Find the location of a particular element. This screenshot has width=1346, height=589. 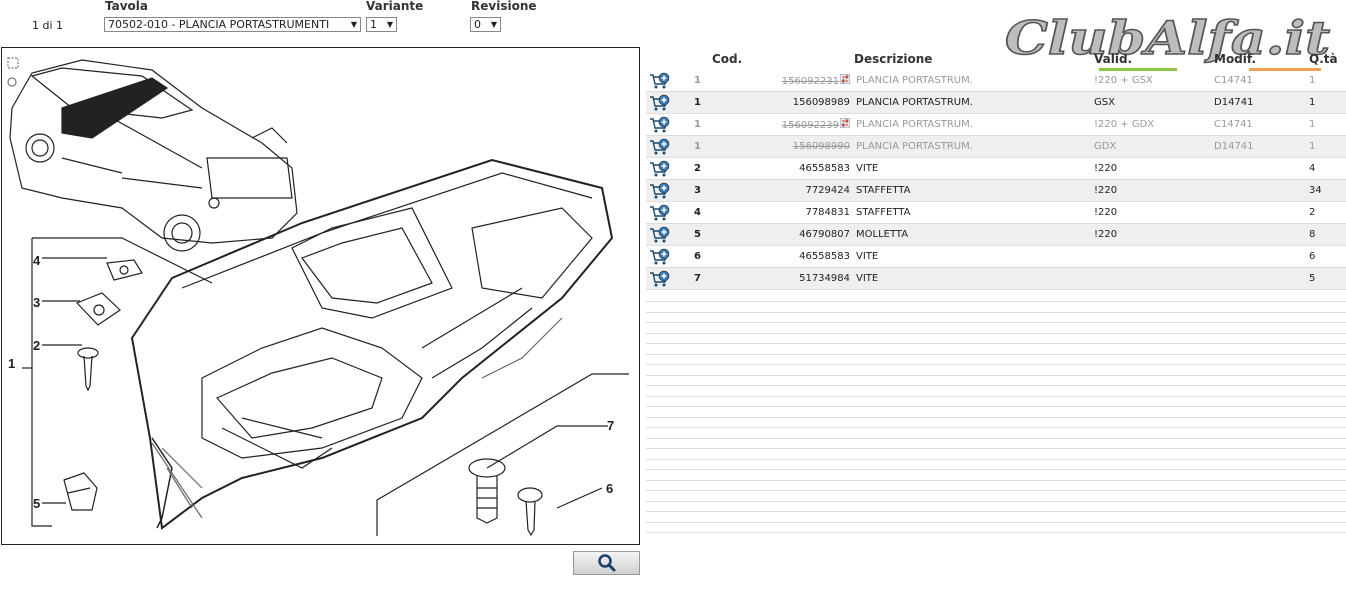

row-modification: D14741 is located at coordinates (1261, 146).